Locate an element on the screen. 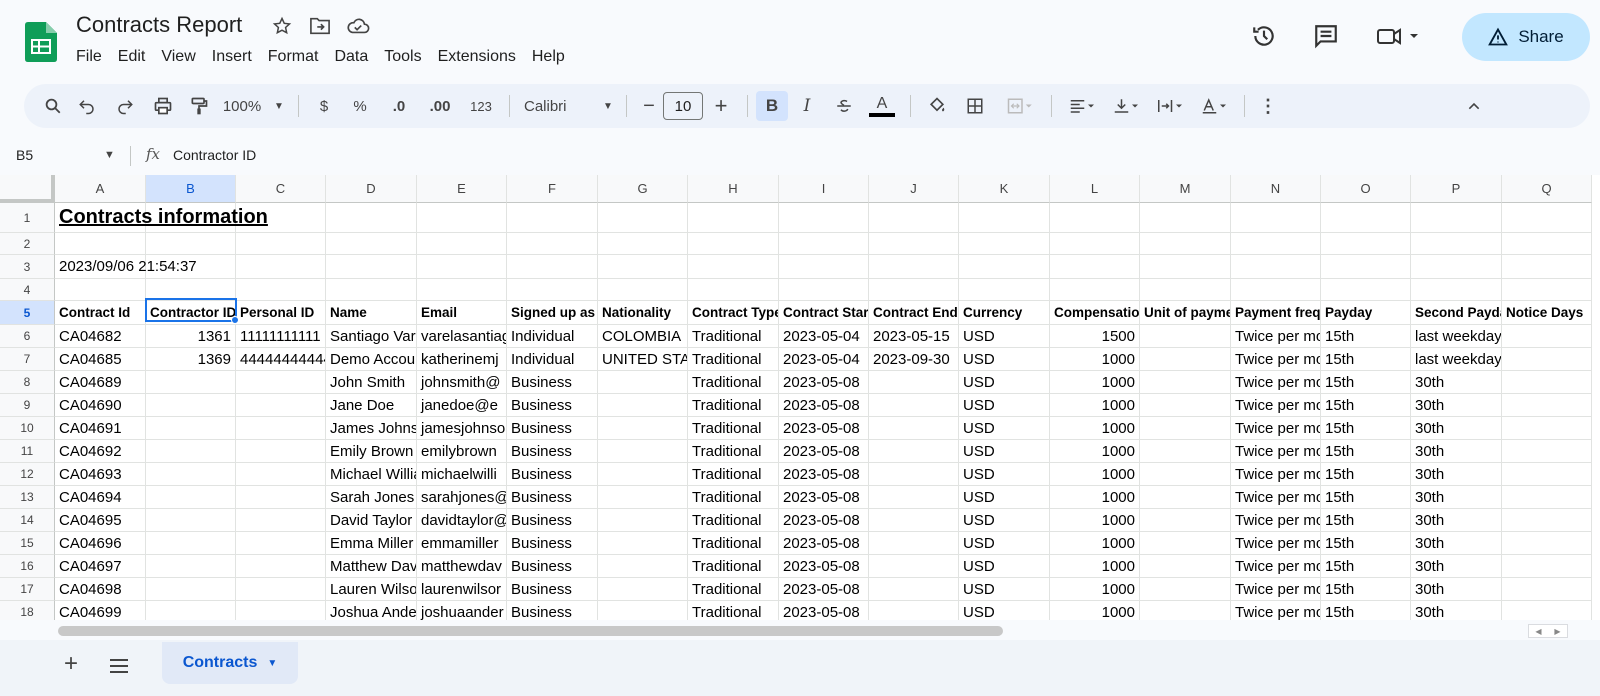 The width and height of the screenshot is (1600, 696). cell-a7: CA04685 is located at coordinates (100, 359).